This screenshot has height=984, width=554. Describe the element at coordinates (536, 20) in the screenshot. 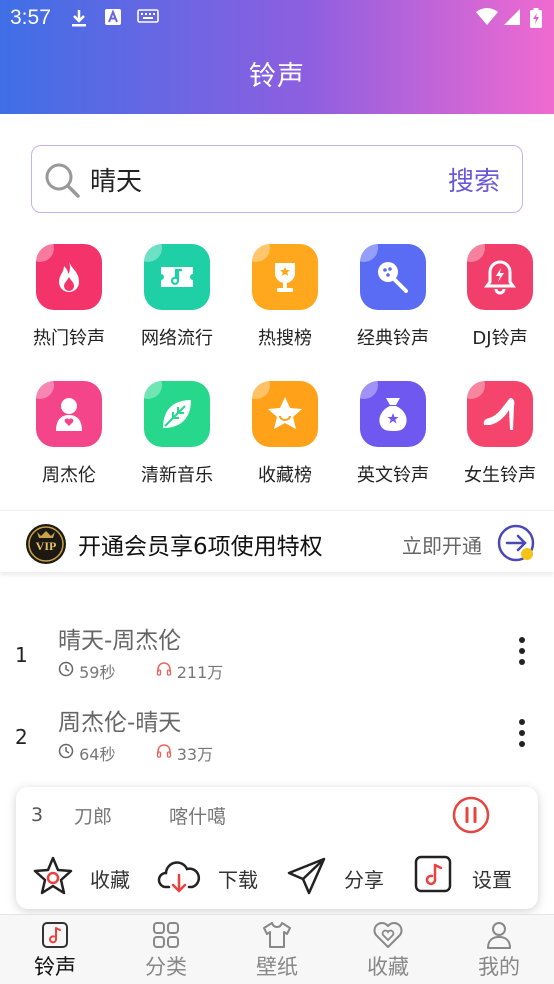

I see `battery-icon` at that location.